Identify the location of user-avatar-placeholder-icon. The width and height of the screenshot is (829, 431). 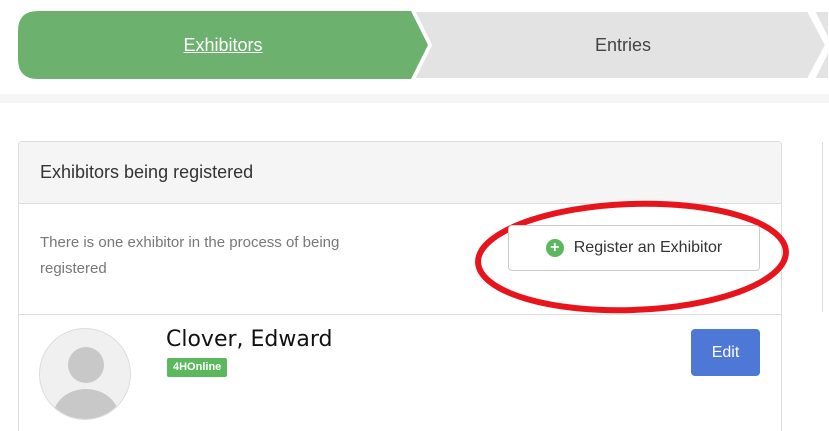
(85, 374).